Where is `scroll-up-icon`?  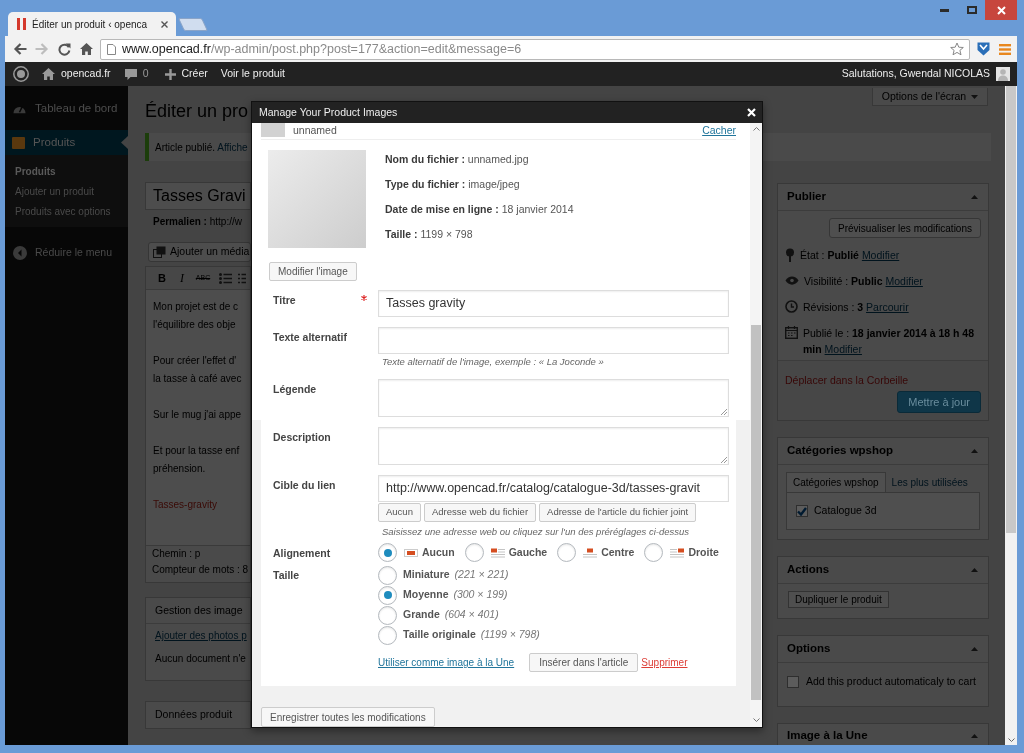
scroll-up-icon is located at coordinates (756, 129).